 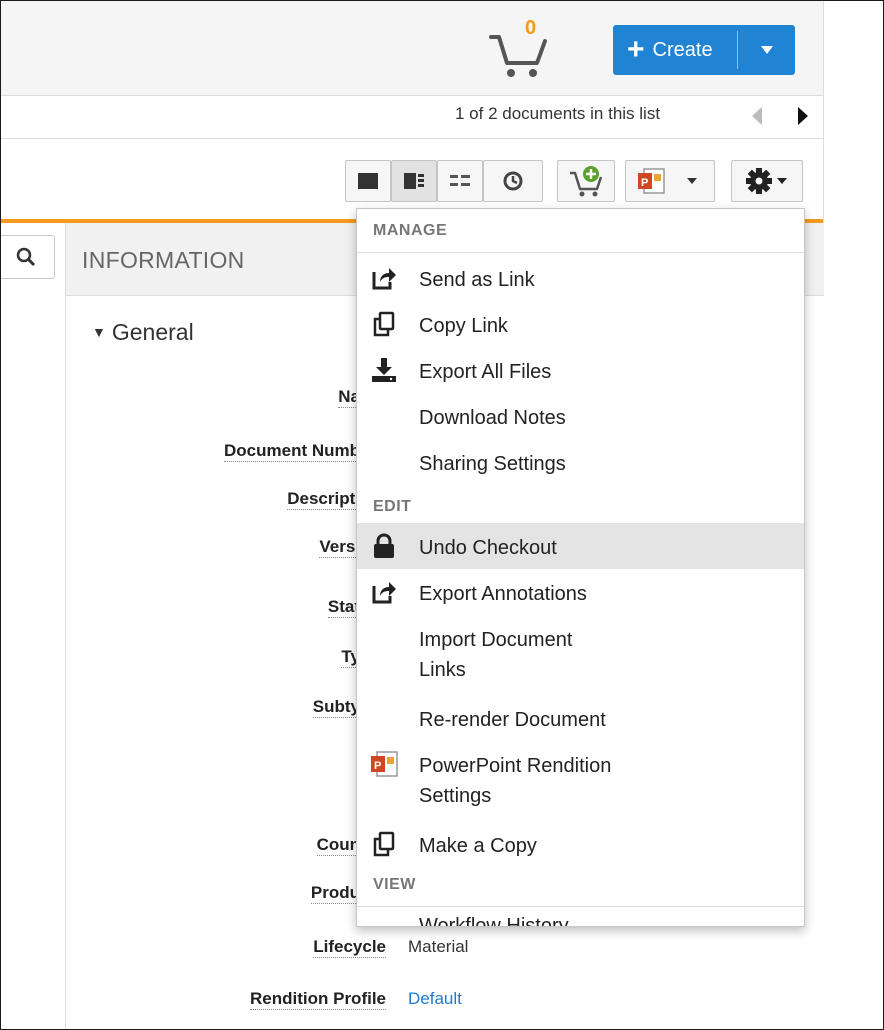 I want to click on split-panel-icon, so click(x=414, y=181).